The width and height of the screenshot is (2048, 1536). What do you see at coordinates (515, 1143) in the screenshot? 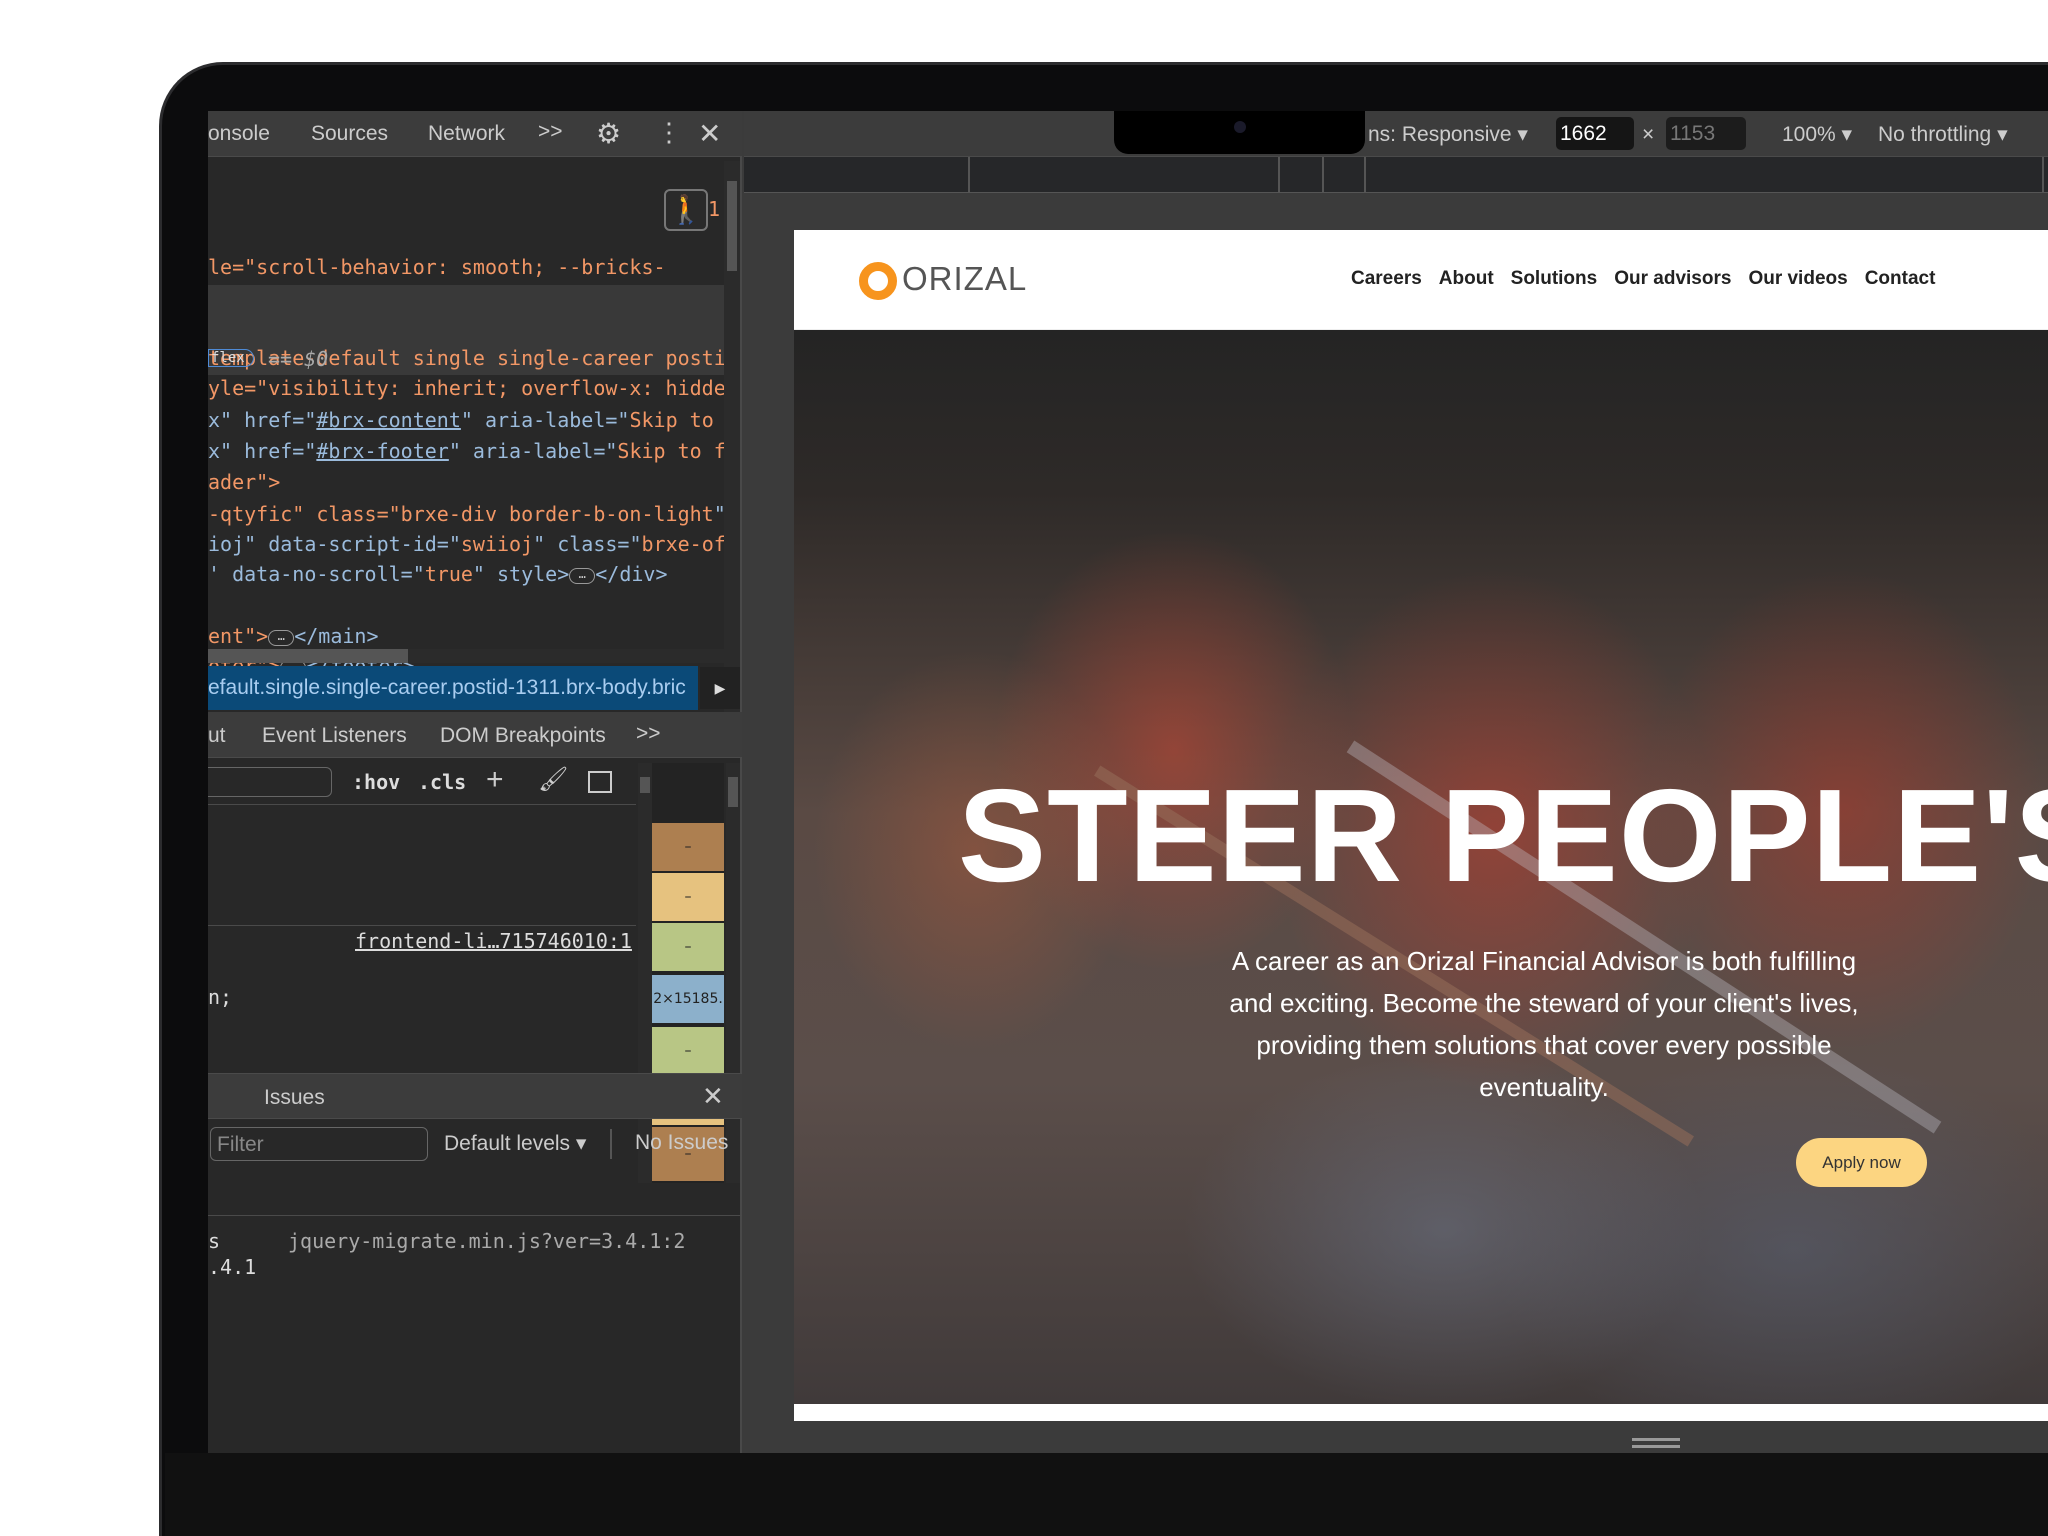
I see `default-levels-dropdown: Default levels ▾` at bounding box center [515, 1143].